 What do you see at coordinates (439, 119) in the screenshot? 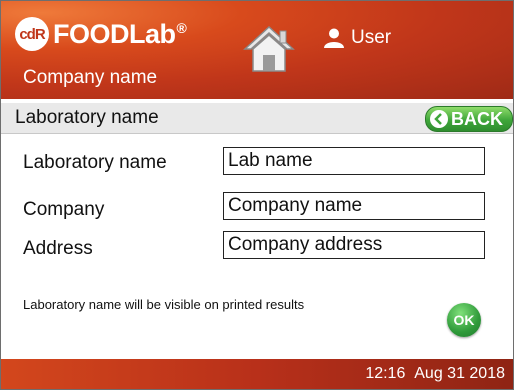
I see `back-arrow-icon` at bounding box center [439, 119].